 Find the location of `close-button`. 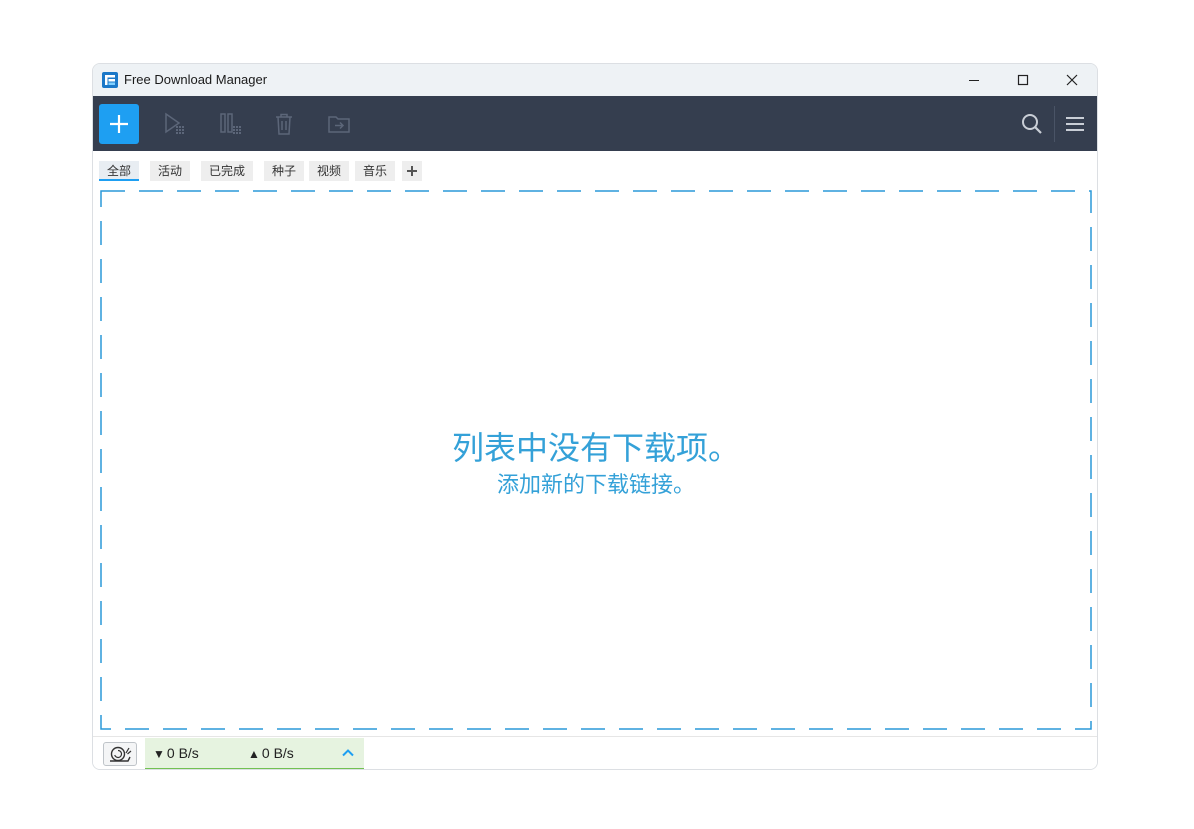

close-button is located at coordinates (1072, 80).